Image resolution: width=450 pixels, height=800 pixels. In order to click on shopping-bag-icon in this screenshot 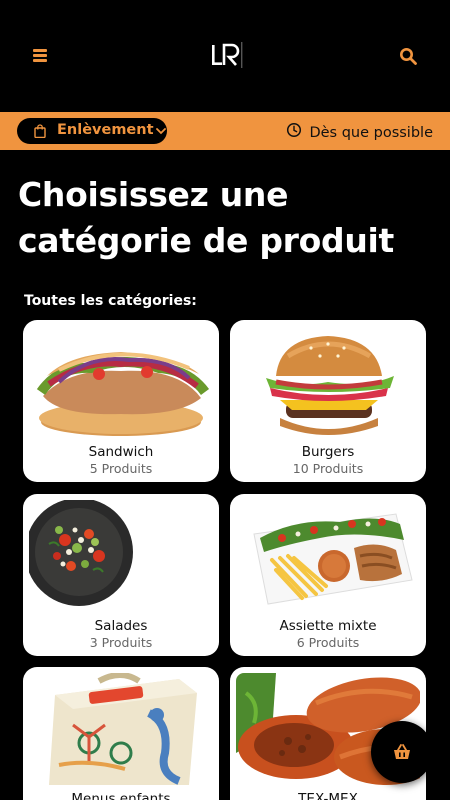, I will do `click(40, 131)`.